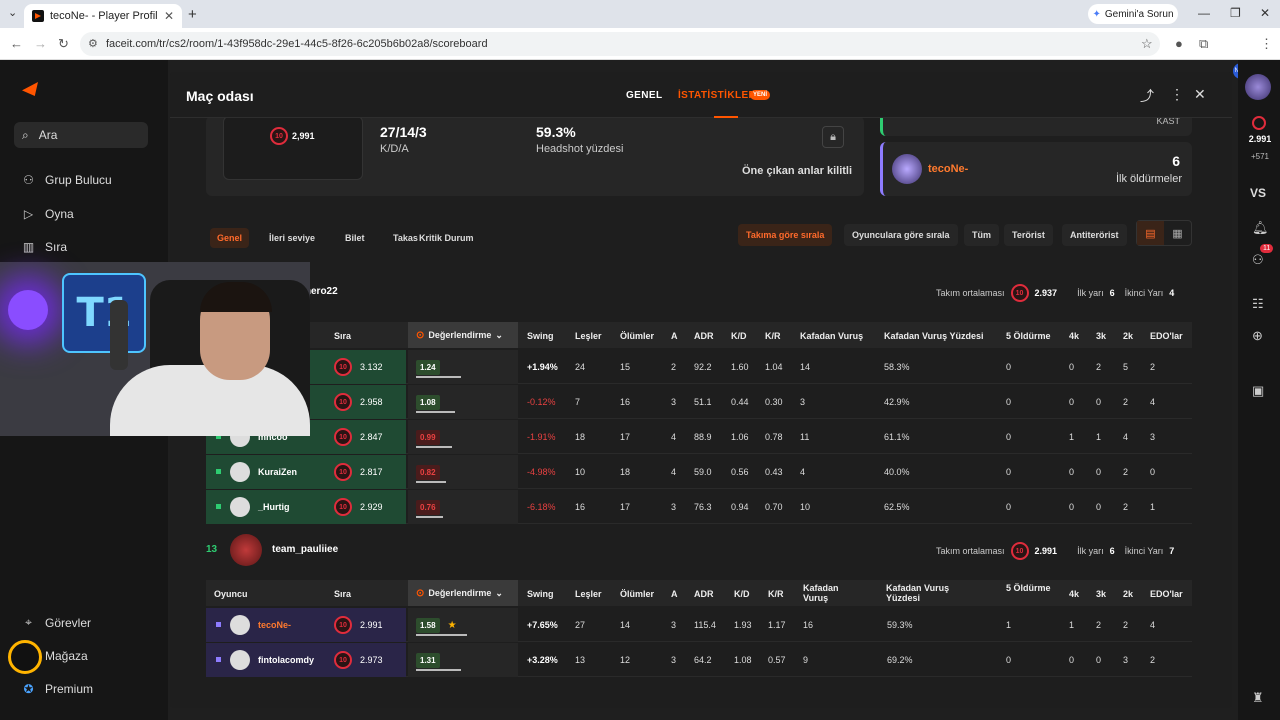  I want to click on side-t: Terörist, so click(1028, 235).